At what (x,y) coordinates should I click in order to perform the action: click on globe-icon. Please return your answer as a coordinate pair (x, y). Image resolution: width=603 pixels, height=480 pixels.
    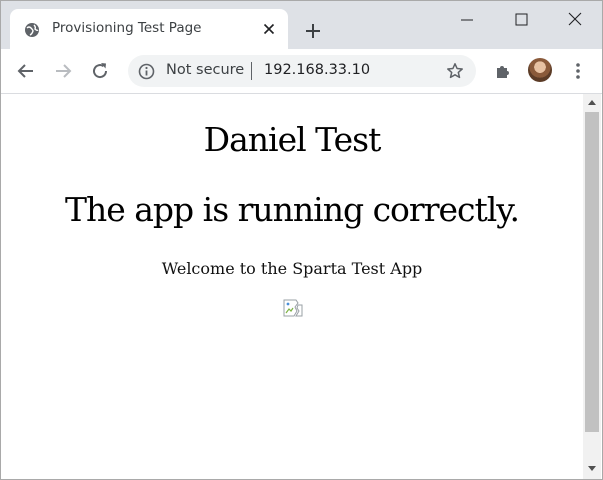
    Looking at the image, I should click on (32, 30).